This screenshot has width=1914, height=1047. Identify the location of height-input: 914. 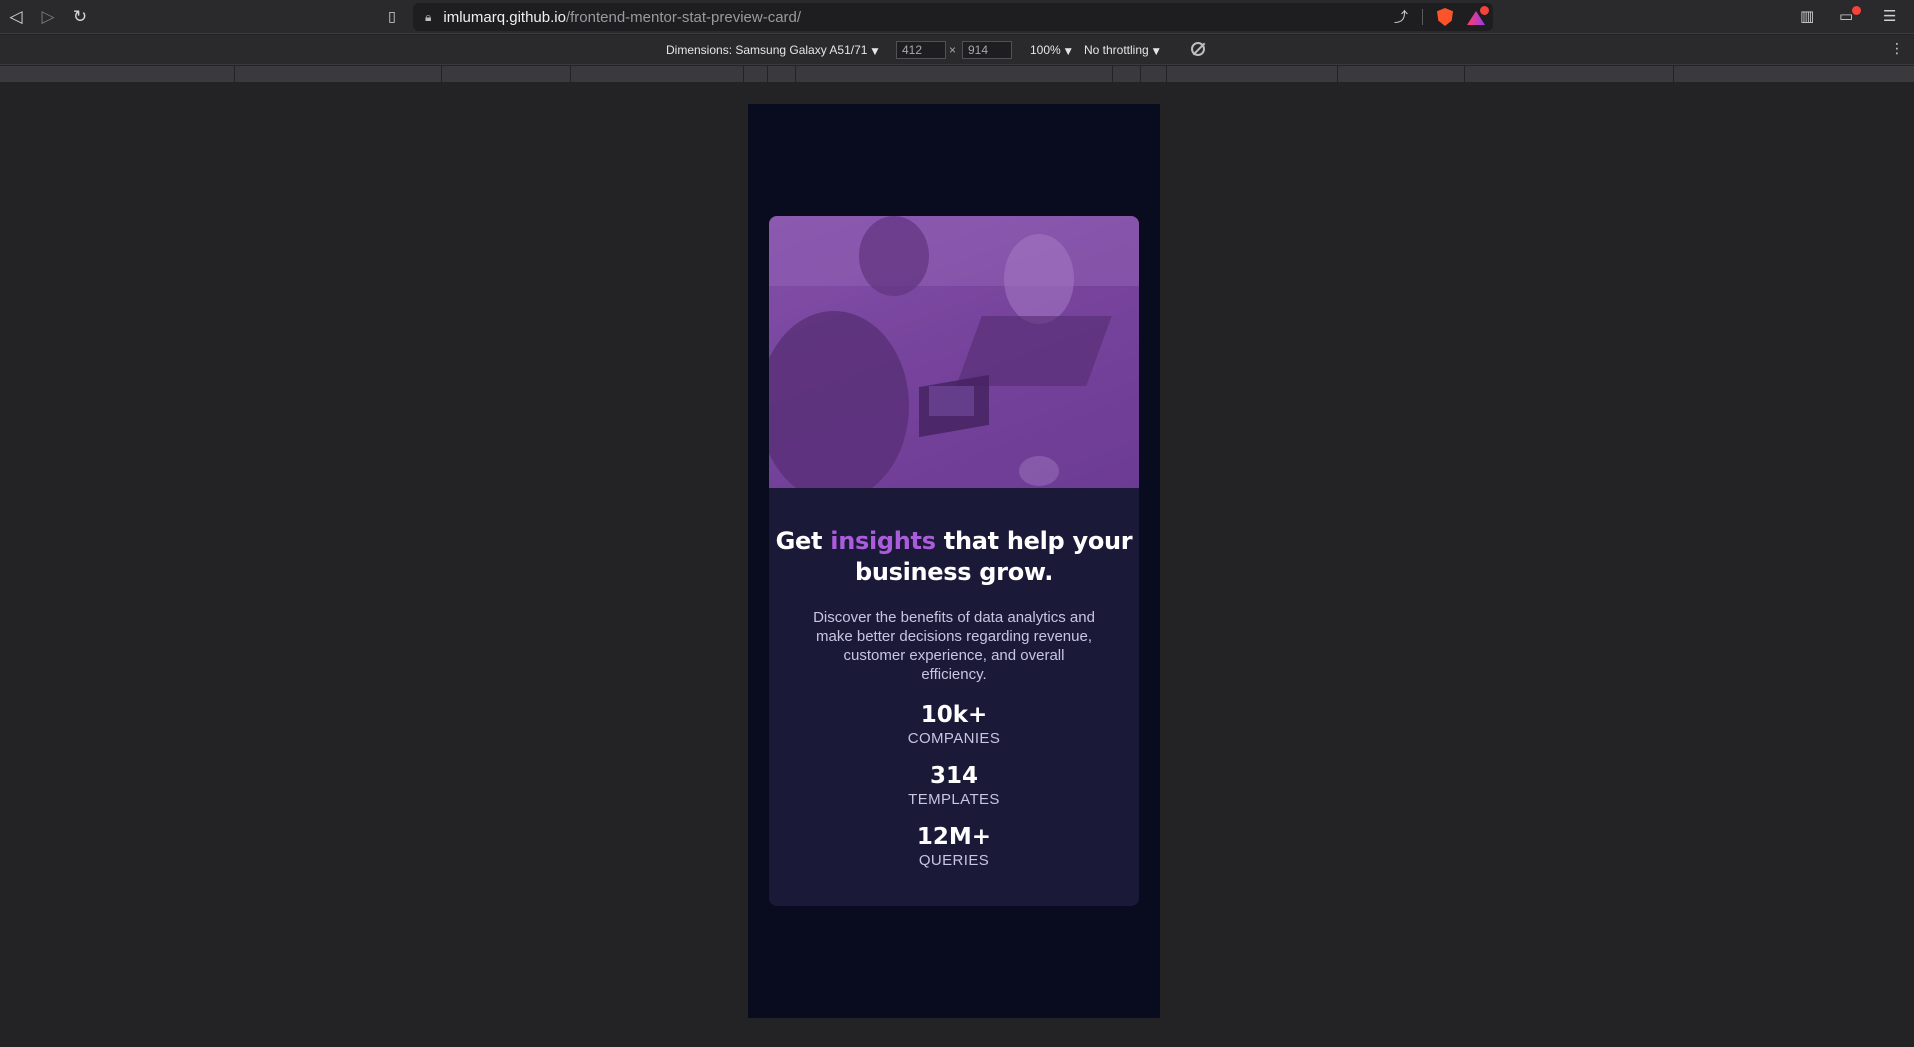
(987, 50).